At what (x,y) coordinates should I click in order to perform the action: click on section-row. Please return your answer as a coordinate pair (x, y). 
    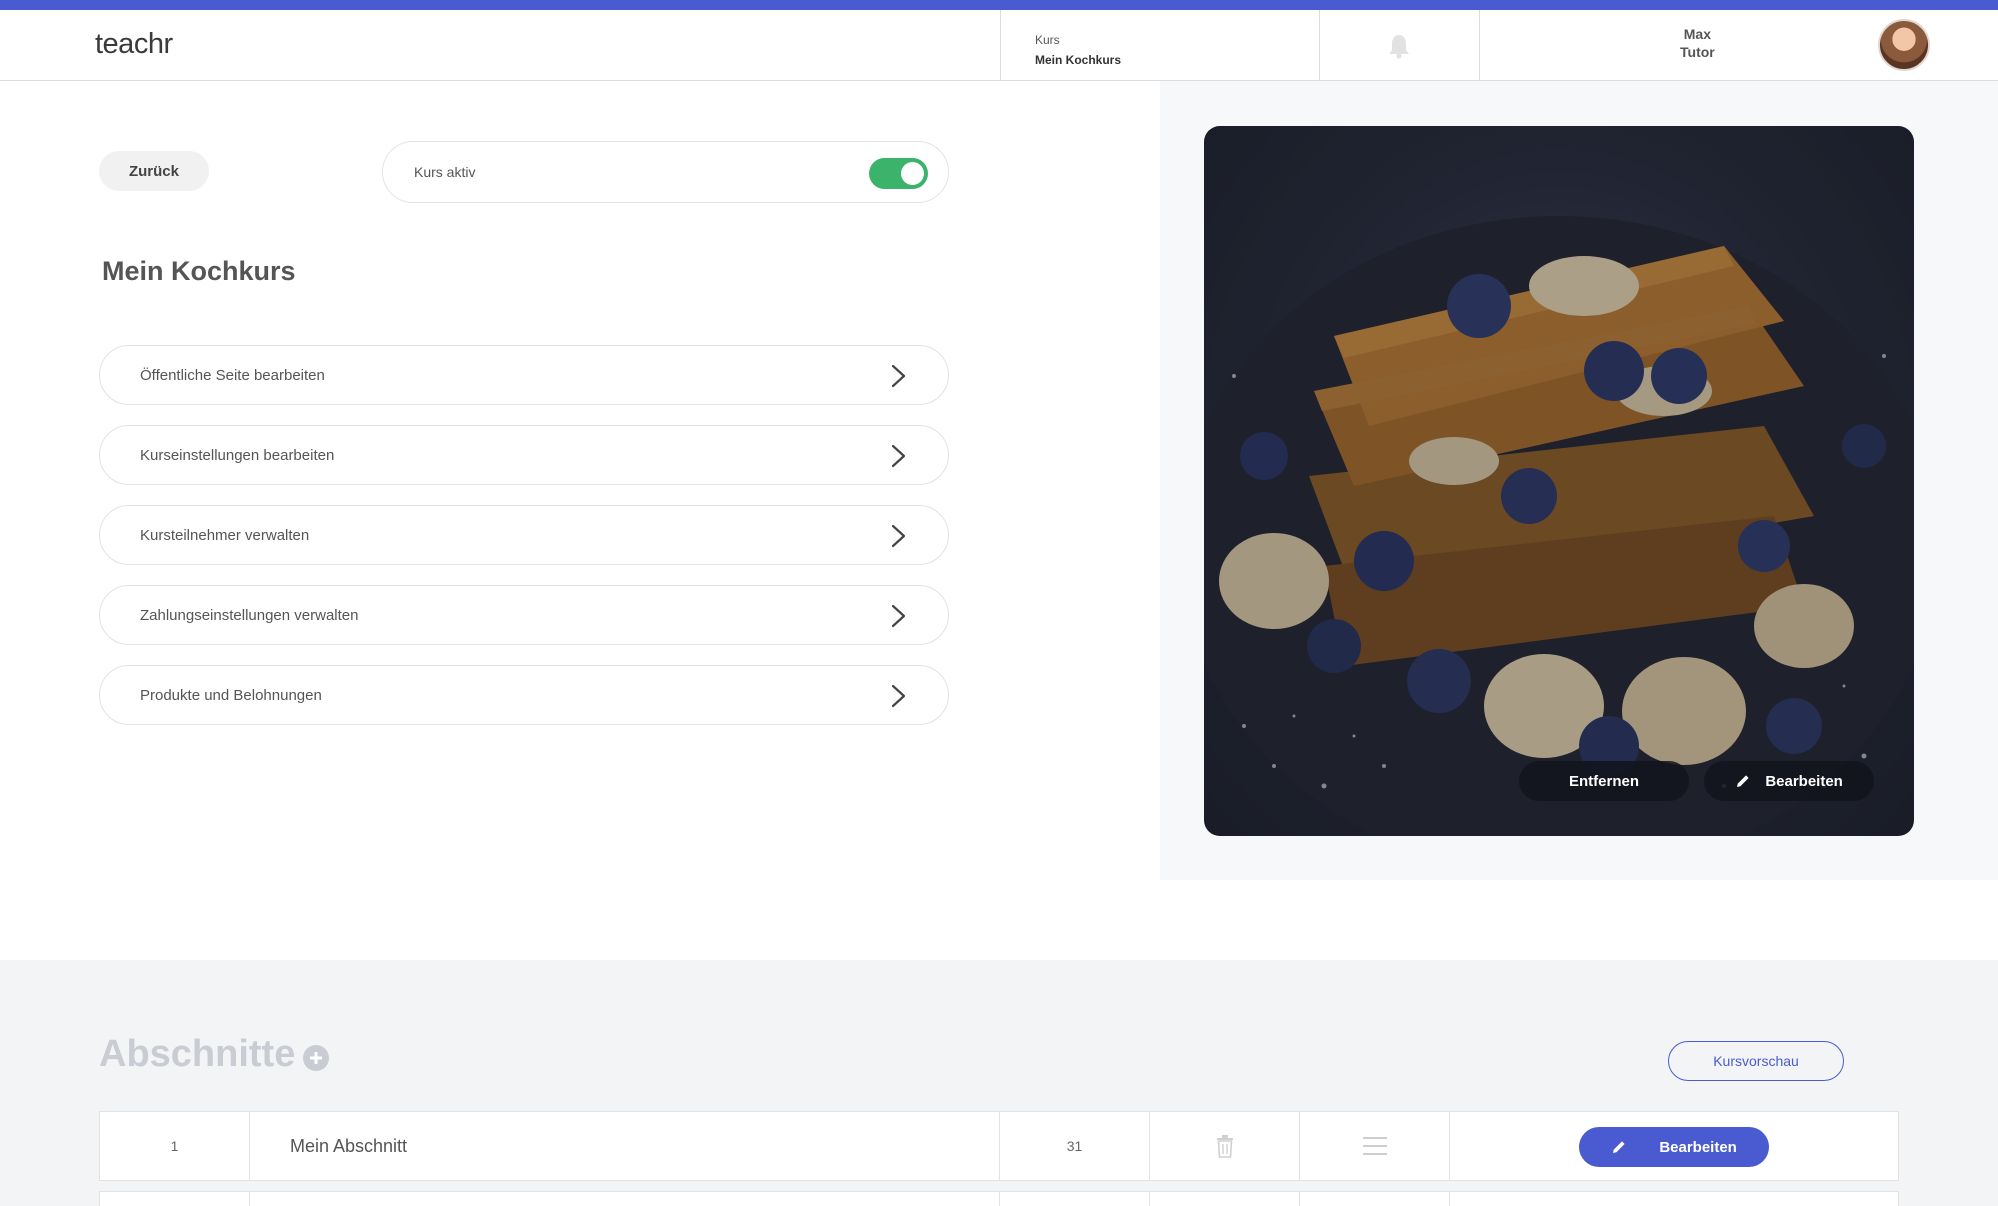
    Looking at the image, I should click on (999, 1198).